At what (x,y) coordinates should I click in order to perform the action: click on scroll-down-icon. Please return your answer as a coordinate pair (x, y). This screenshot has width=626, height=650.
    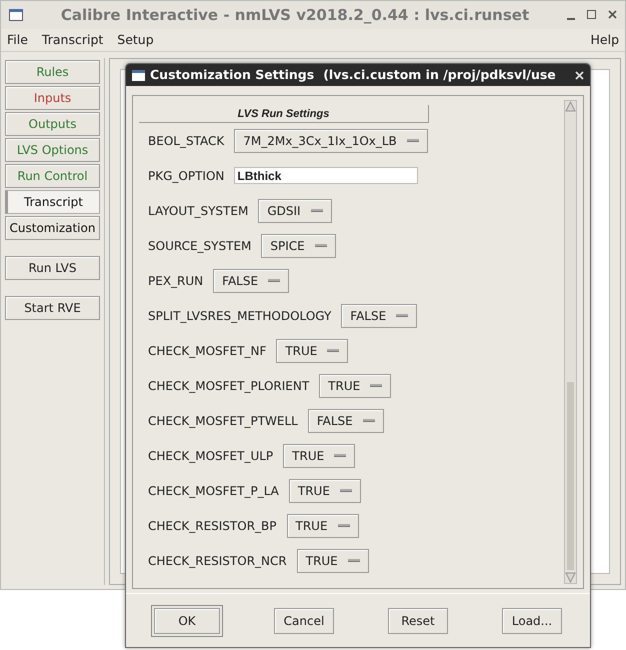
    Looking at the image, I should click on (570, 577).